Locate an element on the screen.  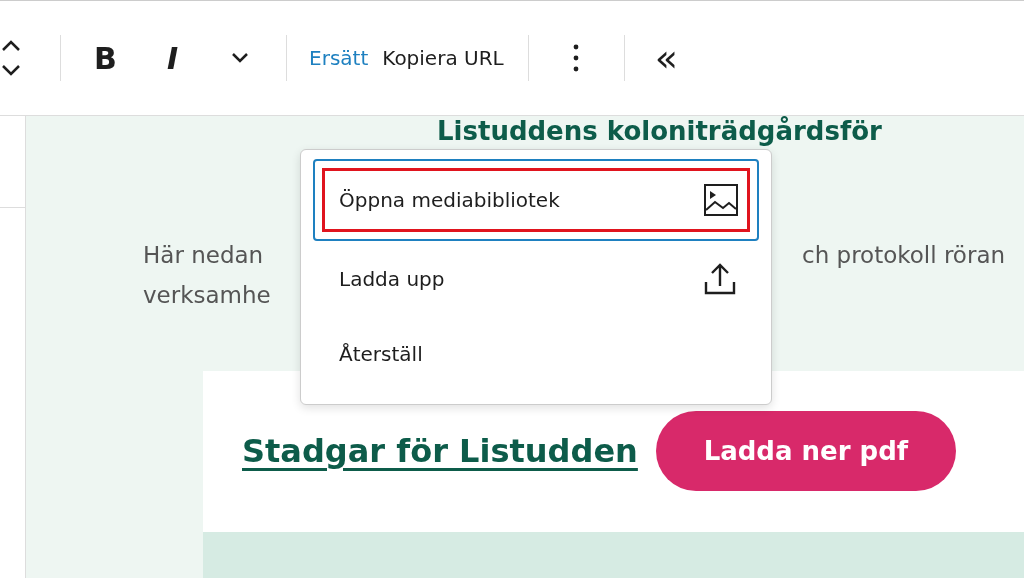
menu-item: Ladda upp is located at coordinates (536, 278).